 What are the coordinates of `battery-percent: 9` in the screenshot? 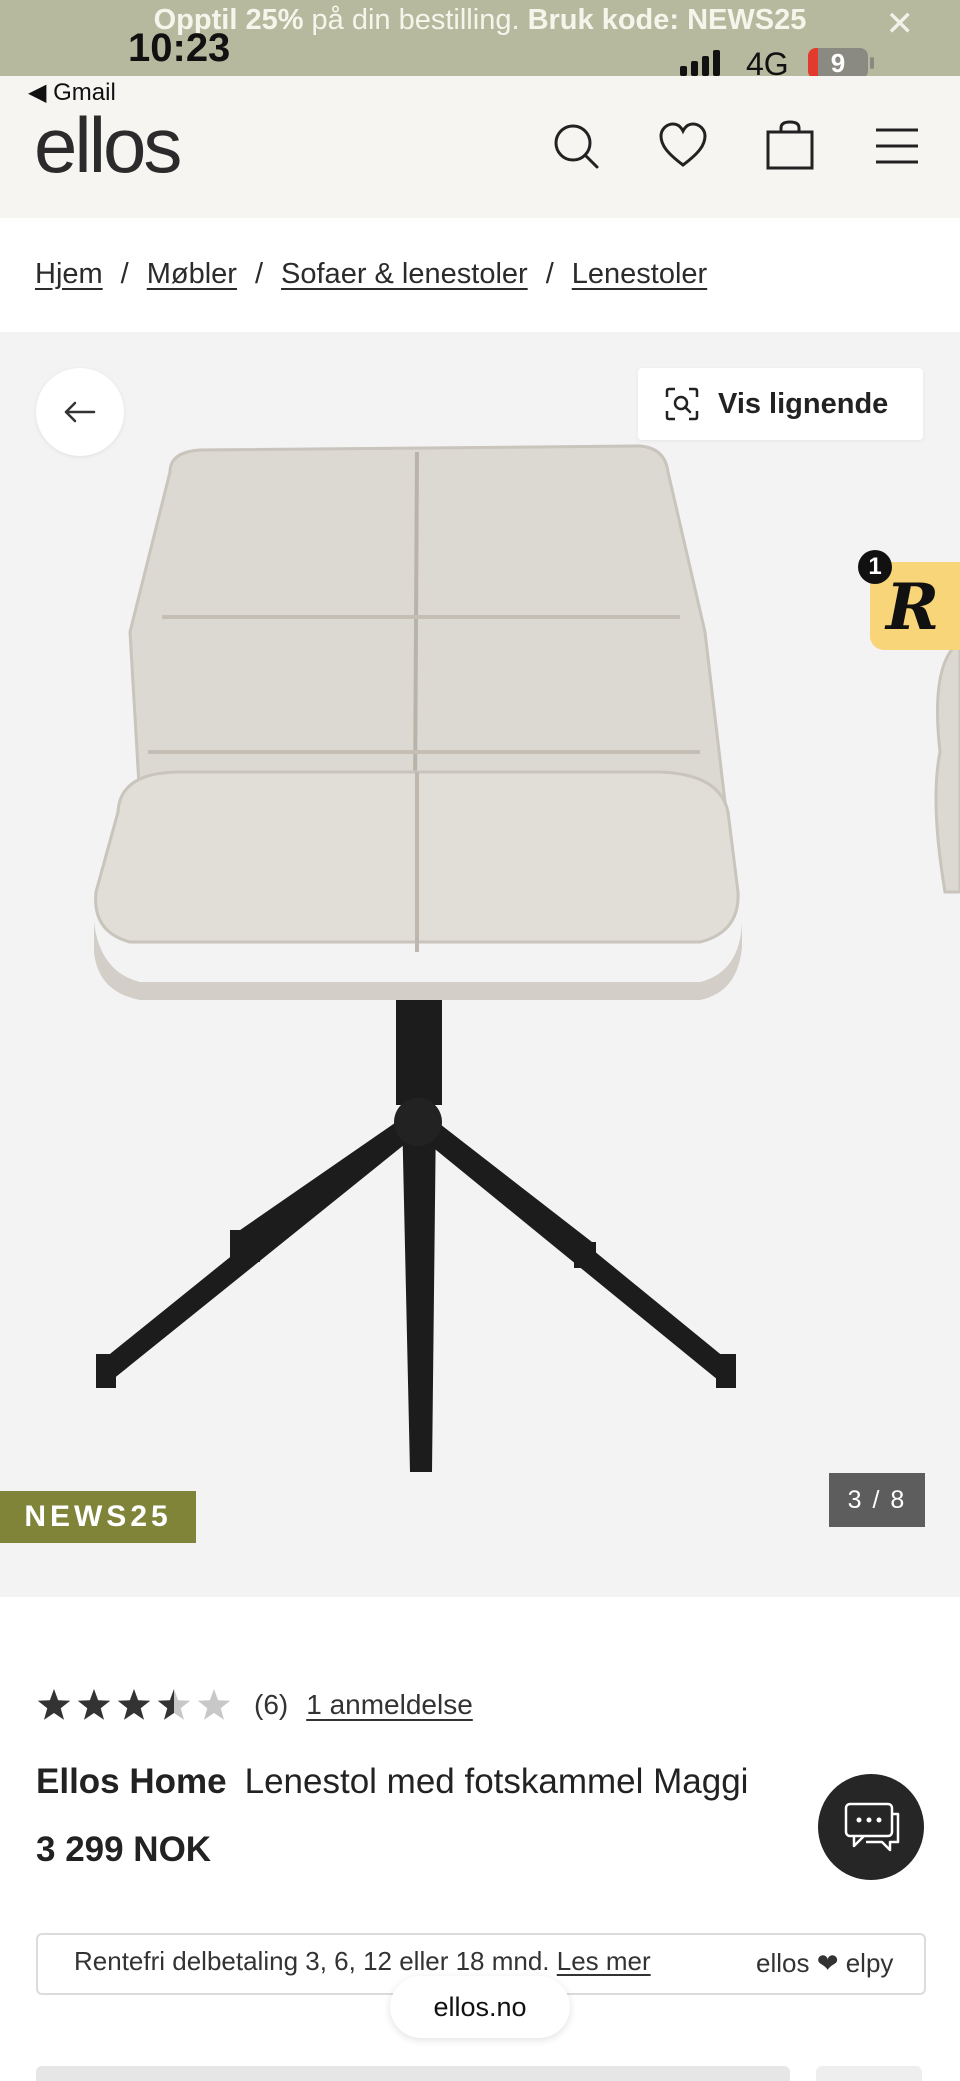 It's located at (838, 63).